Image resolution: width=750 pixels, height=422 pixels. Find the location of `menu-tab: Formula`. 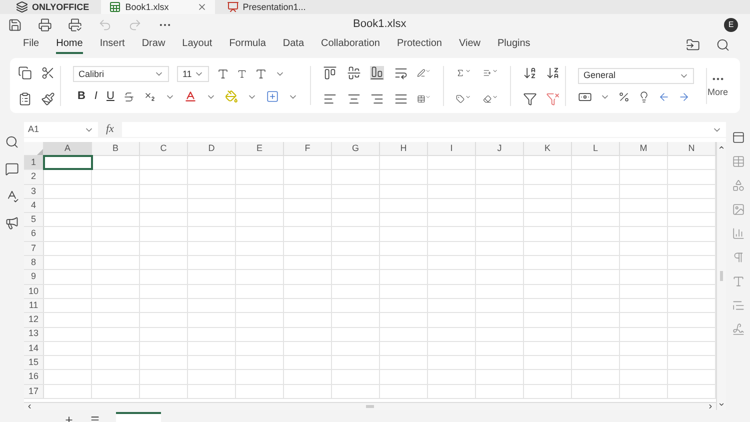

menu-tab: Formula is located at coordinates (247, 45).